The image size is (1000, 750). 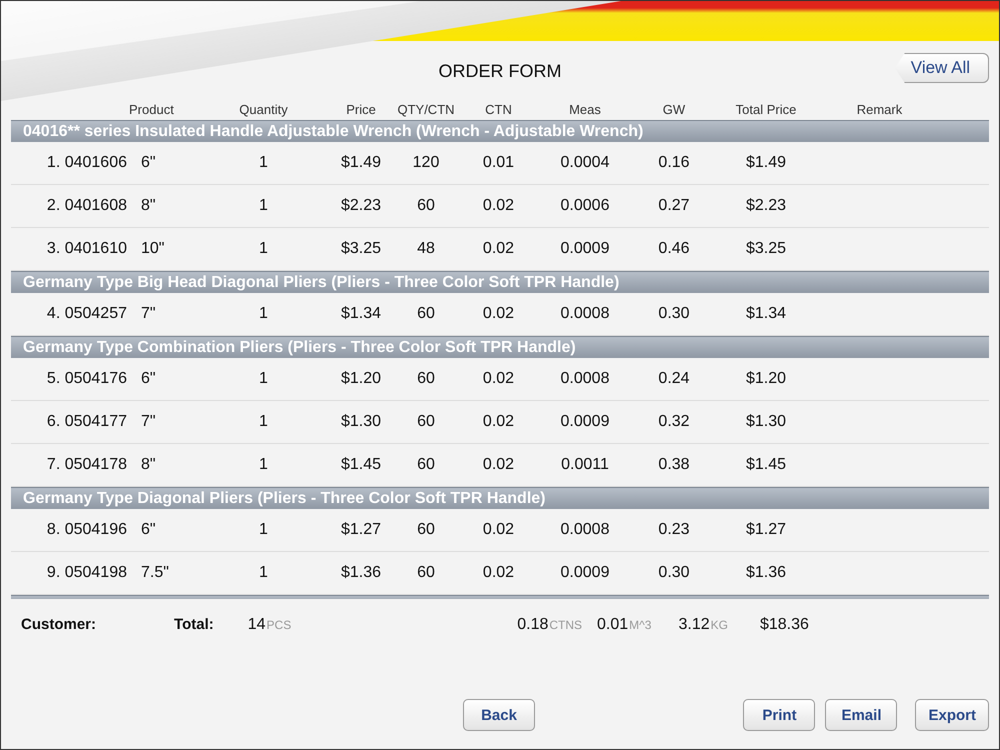 What do you see at coordinates (87, 530) in the screenshot?
I see `item-code: 8. 0504196` at bounding box center [87, 530].